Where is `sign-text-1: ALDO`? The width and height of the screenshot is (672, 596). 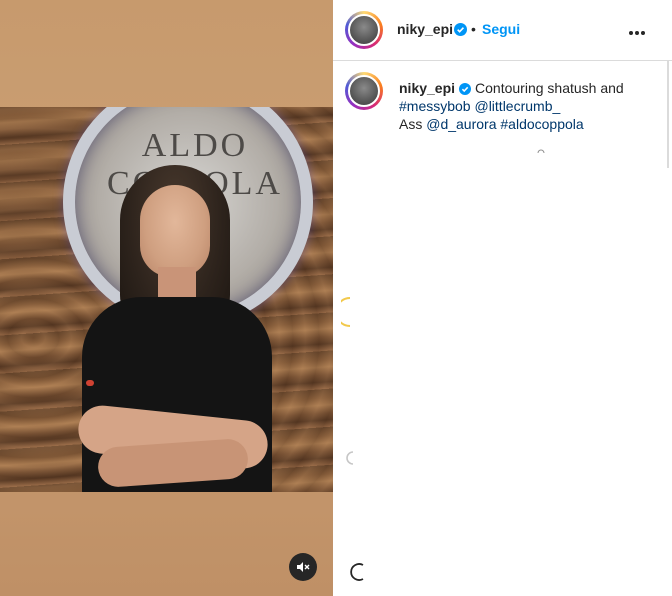
sign-text-1: ALDO is located at coordinates (195, 145).